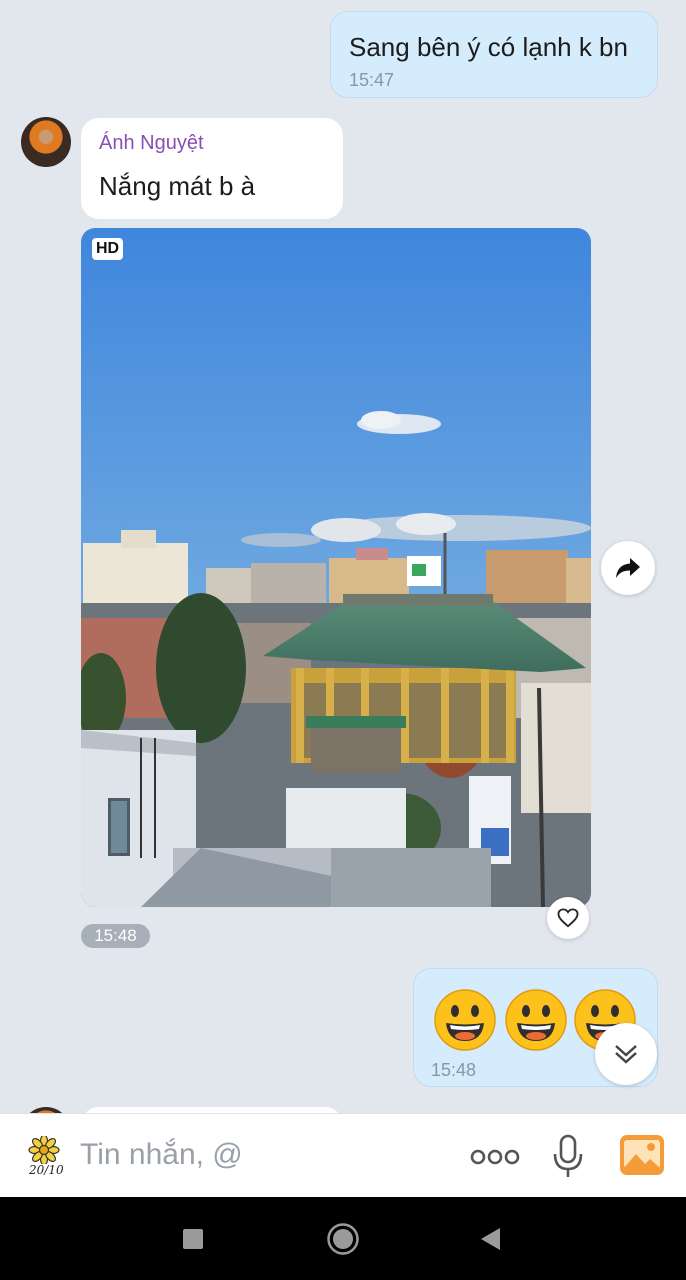 This screenshot has width=686, height=1280. I want to click on message-time: 15:47, so click(372, 80).